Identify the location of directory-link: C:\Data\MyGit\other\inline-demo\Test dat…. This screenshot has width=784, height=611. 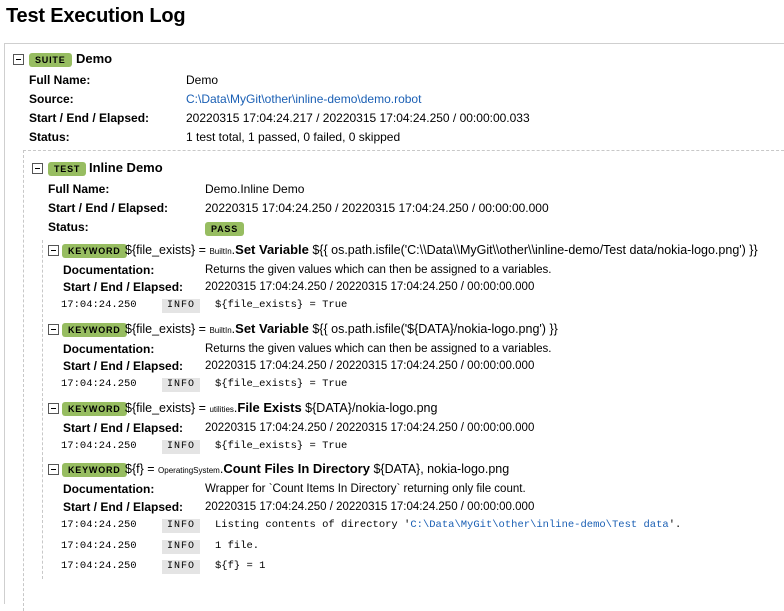
(539, 525).